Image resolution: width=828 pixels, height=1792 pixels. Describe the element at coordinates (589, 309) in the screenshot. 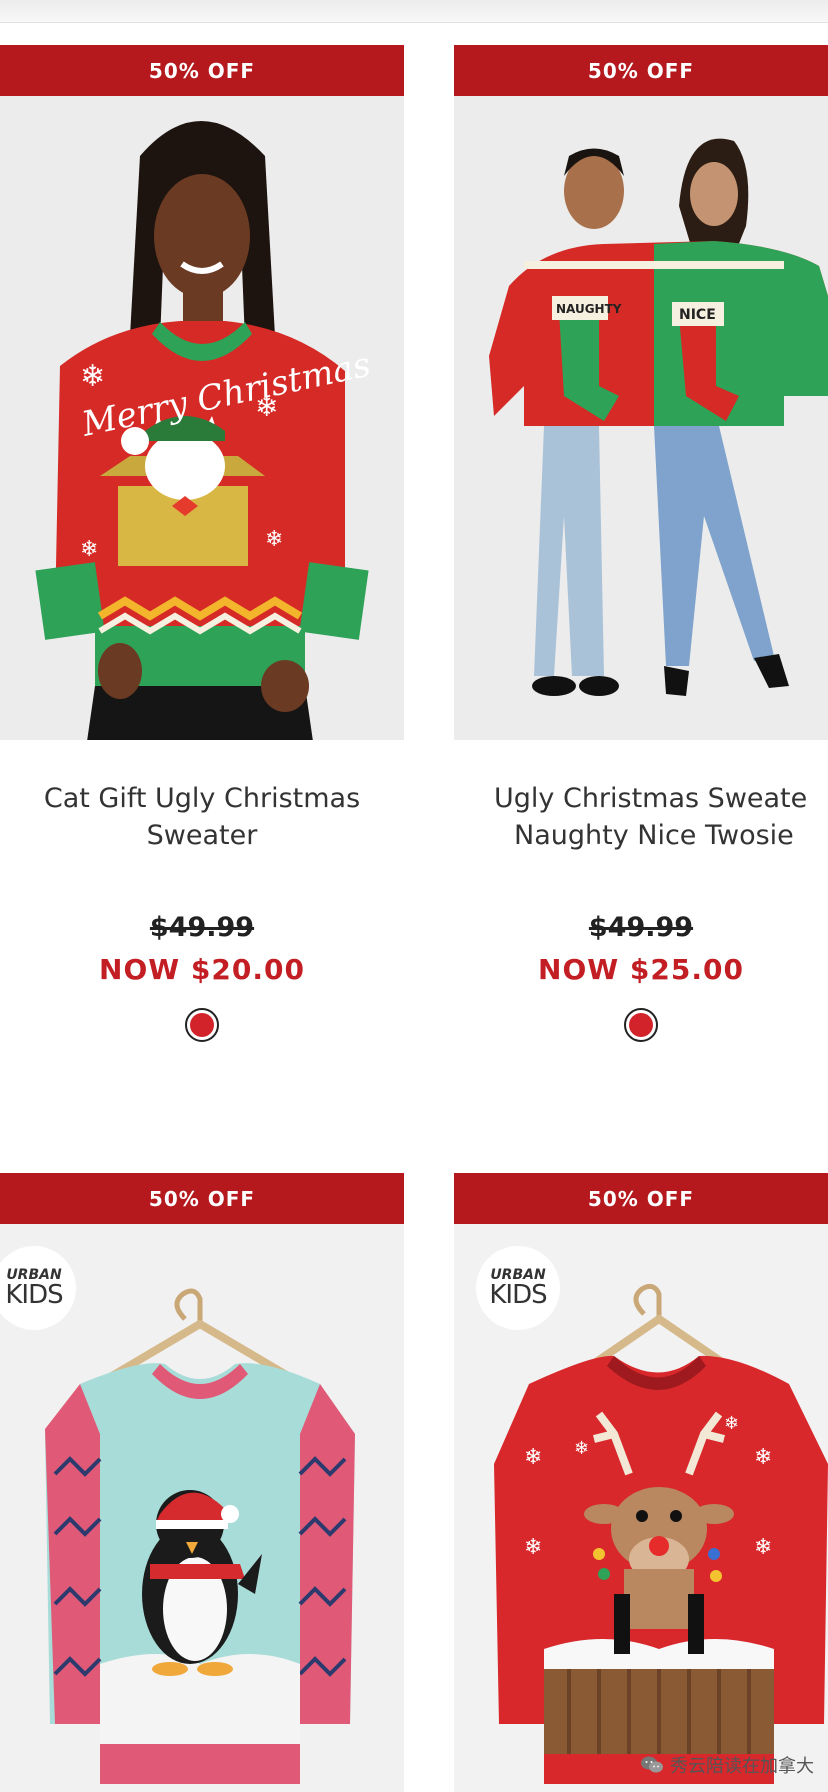

I see `naughty-label: NAUGHTY` at that location.